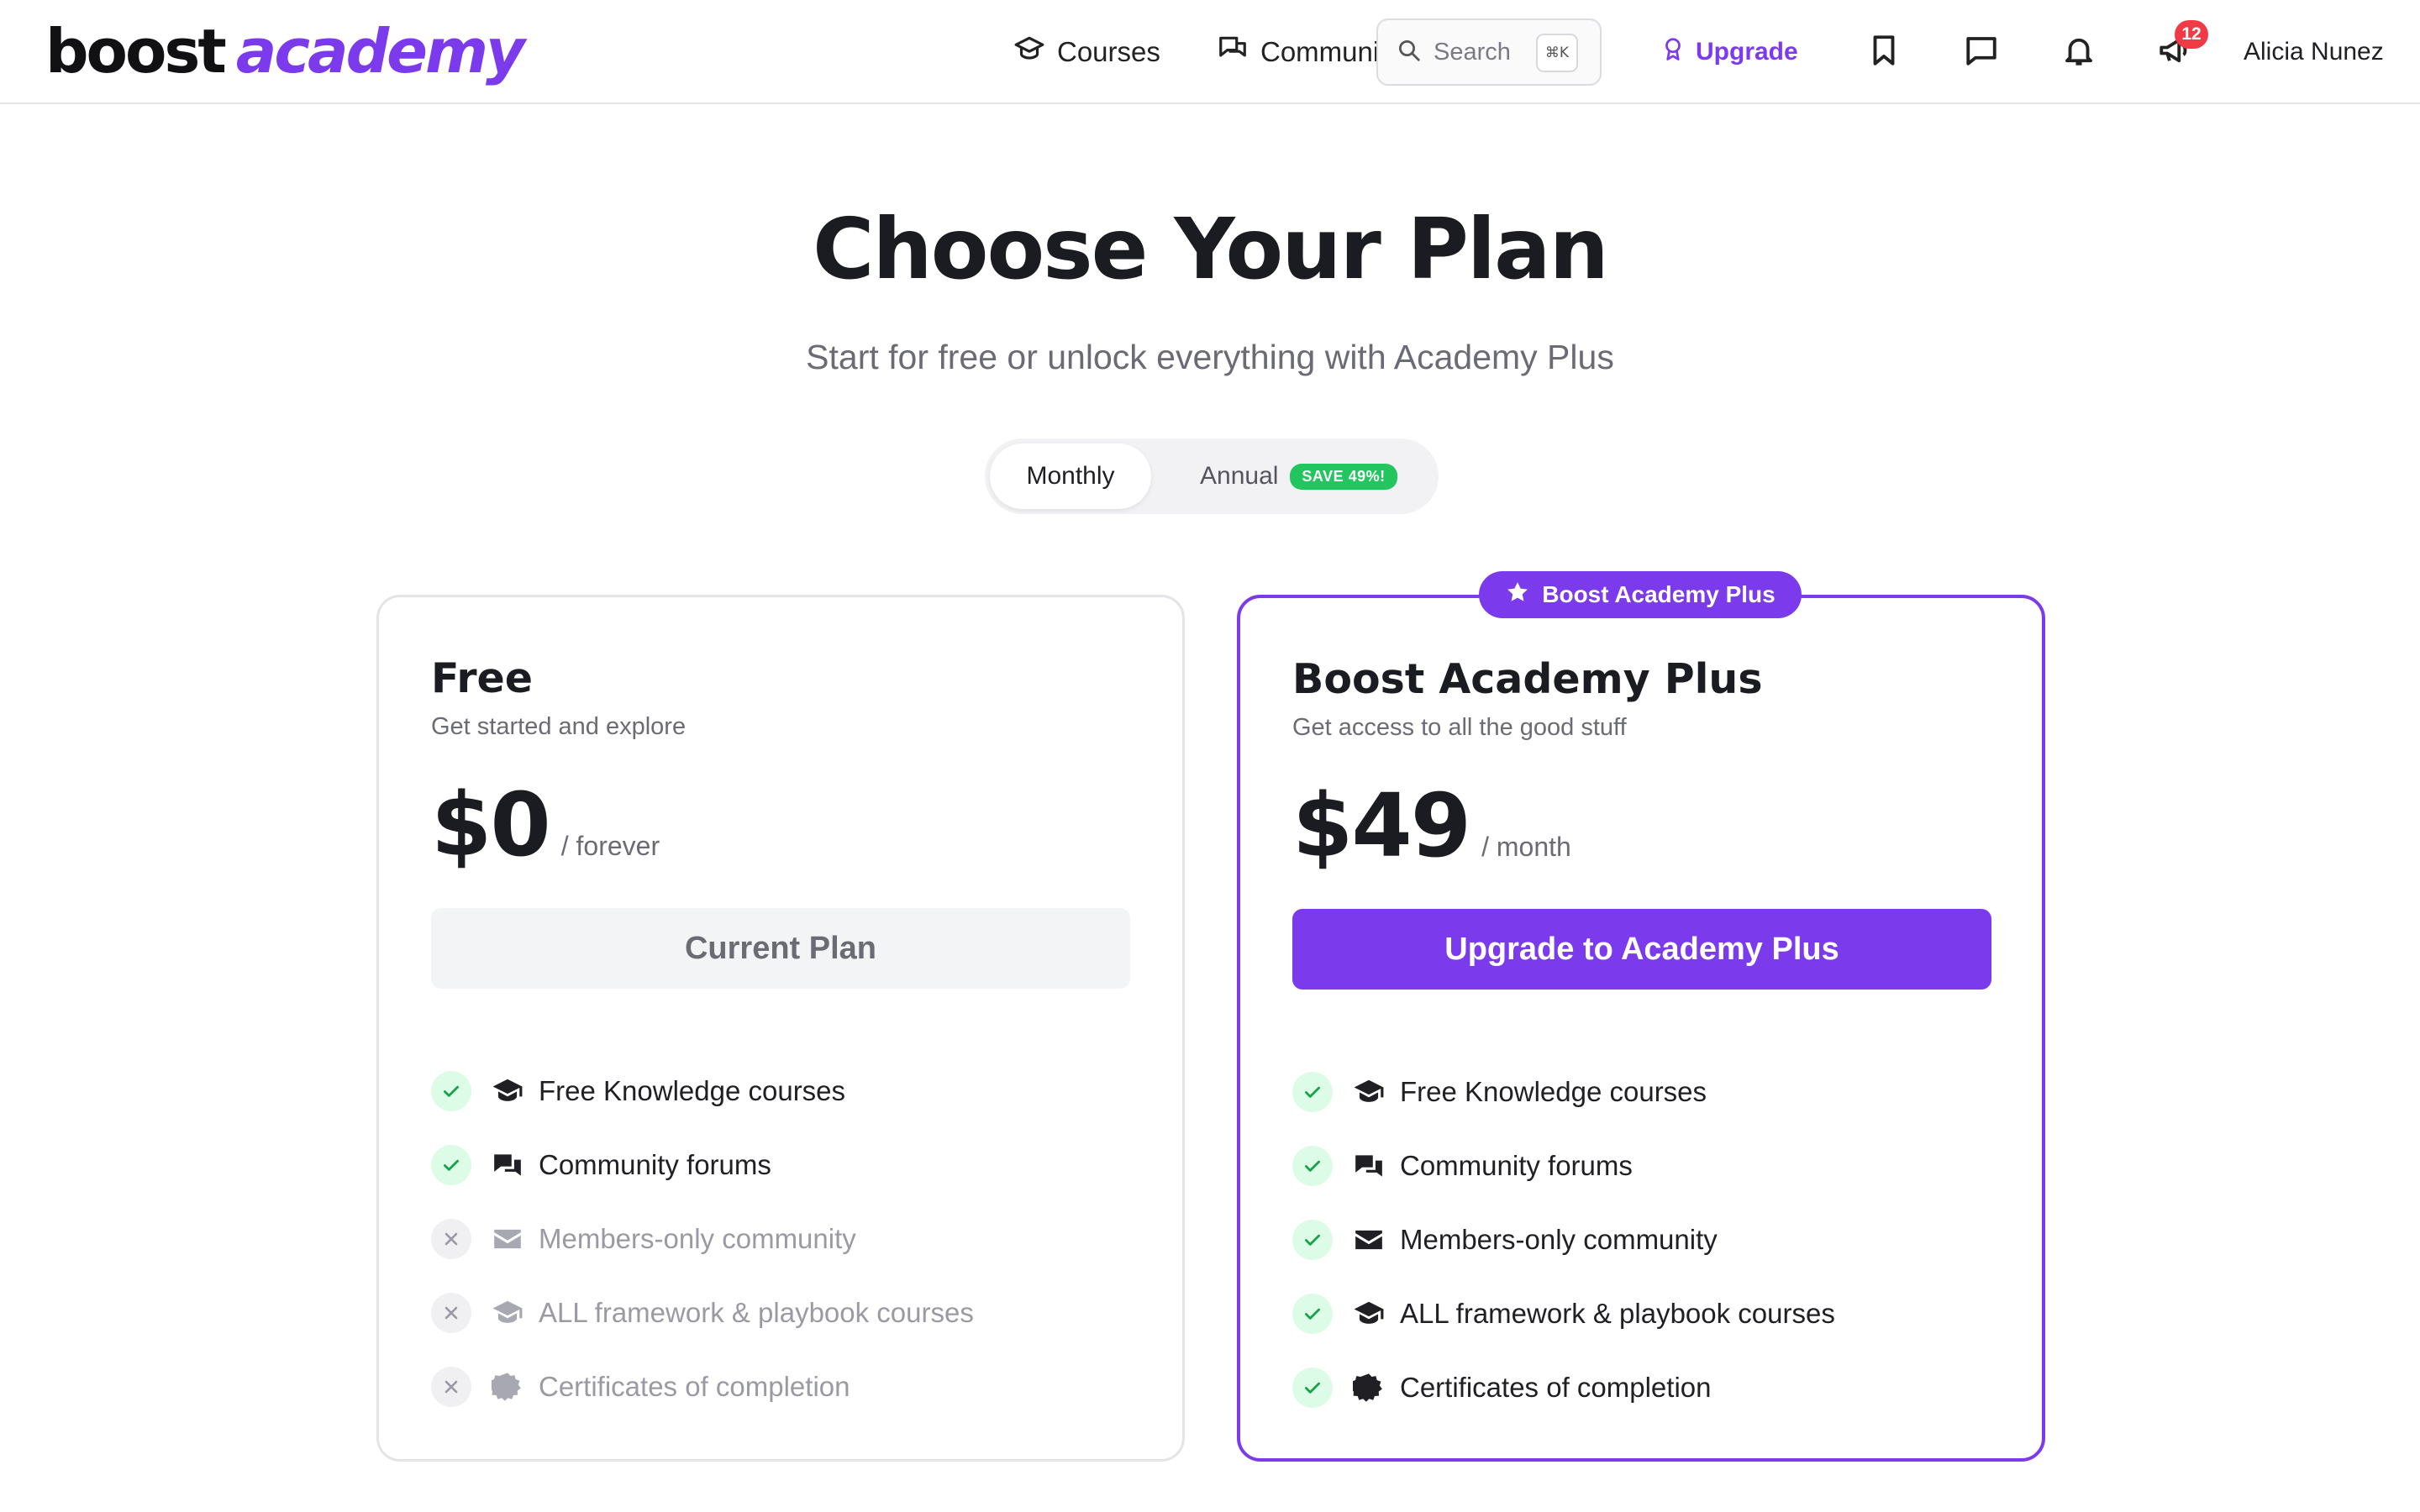  What do you see at coordinates (1642, 949) in the screenshot?
I see `upgrade-to-plus-button: Upgrade to Academy Plus` at bounding box center [1642, 949].